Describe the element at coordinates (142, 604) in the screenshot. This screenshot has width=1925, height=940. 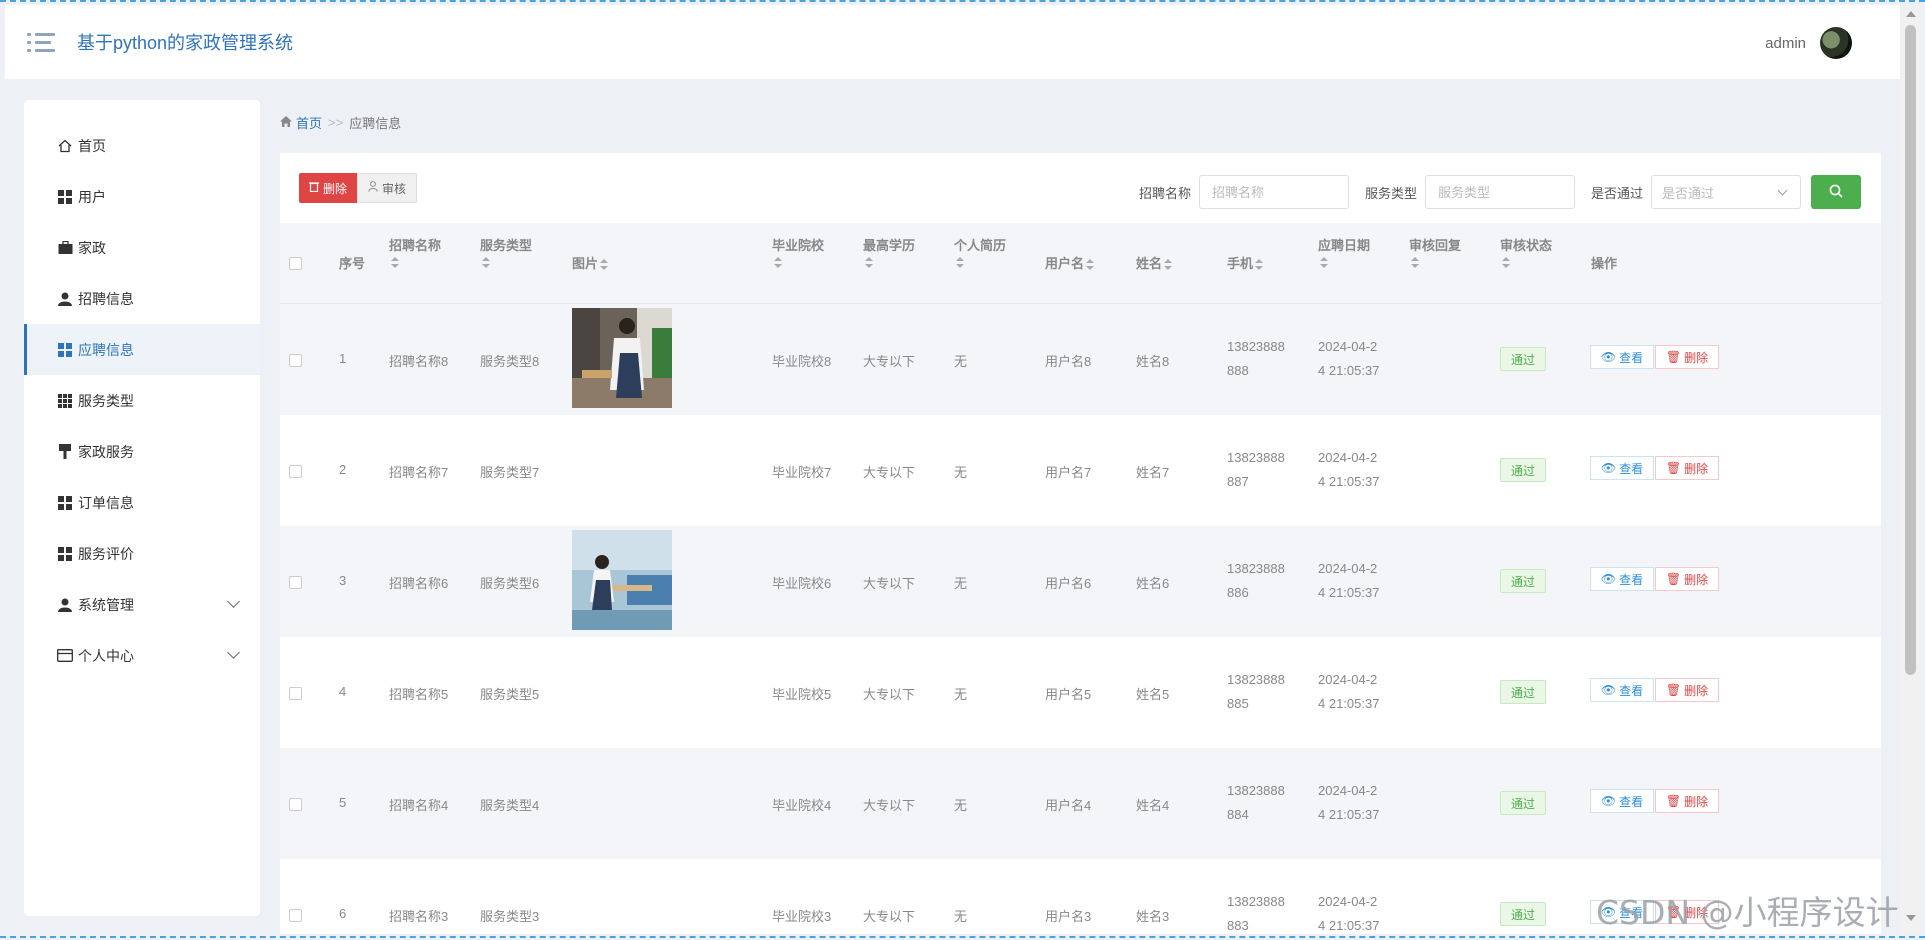
I see `sidebar-item-system: 系统管理` at that location.